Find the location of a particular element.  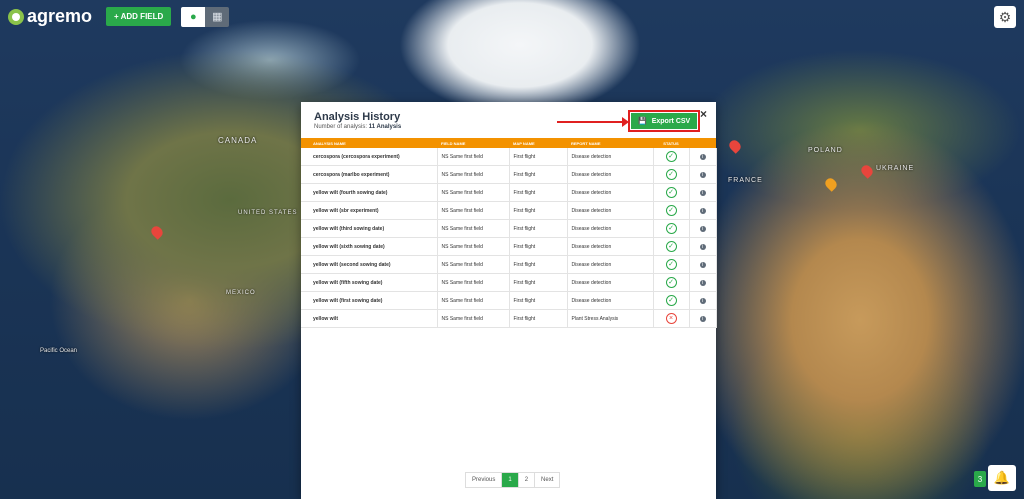

map-view-button: ● is located at coordinates (193, 16).